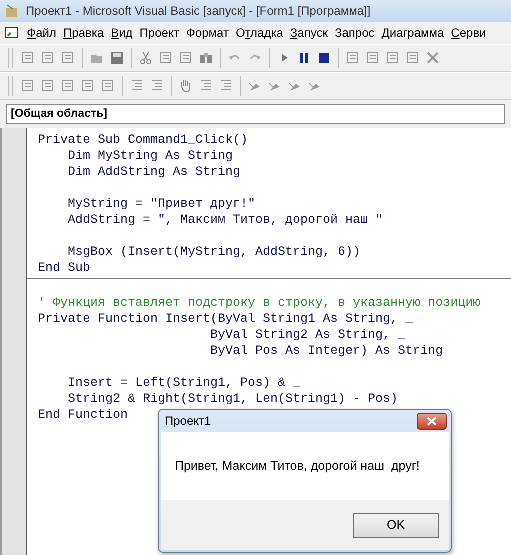 Image resolution: width=511 pixels, height=555 pixels. I want to click on menu-item: Вид, so click(122, 33).